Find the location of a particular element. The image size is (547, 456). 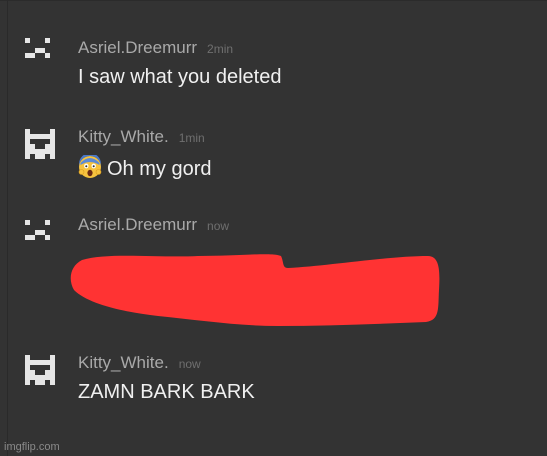

redacted-scribble is located at coordinates (255, 290).